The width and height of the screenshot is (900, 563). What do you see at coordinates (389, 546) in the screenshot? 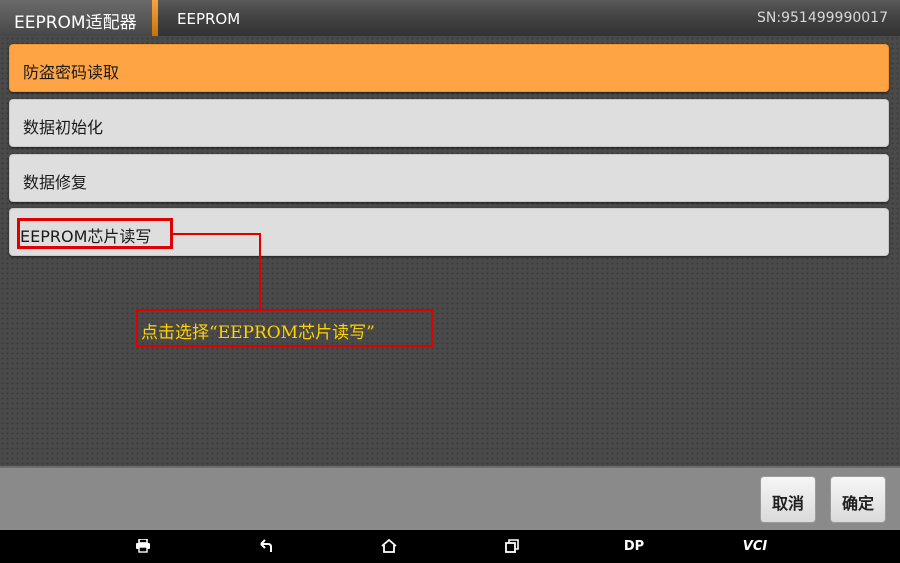
I see `home-icon` at bounding box center [389, 546].